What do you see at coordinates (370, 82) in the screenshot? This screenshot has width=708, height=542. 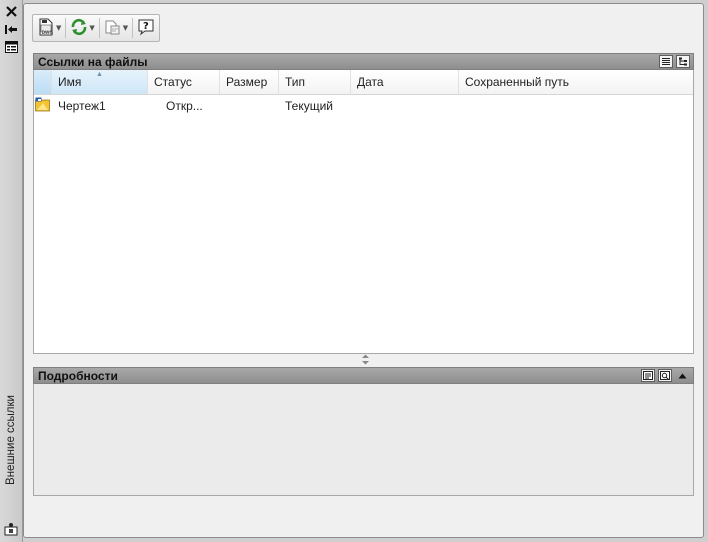 I see `column-header-date-label: Дата` at bounding box center [370, 82].